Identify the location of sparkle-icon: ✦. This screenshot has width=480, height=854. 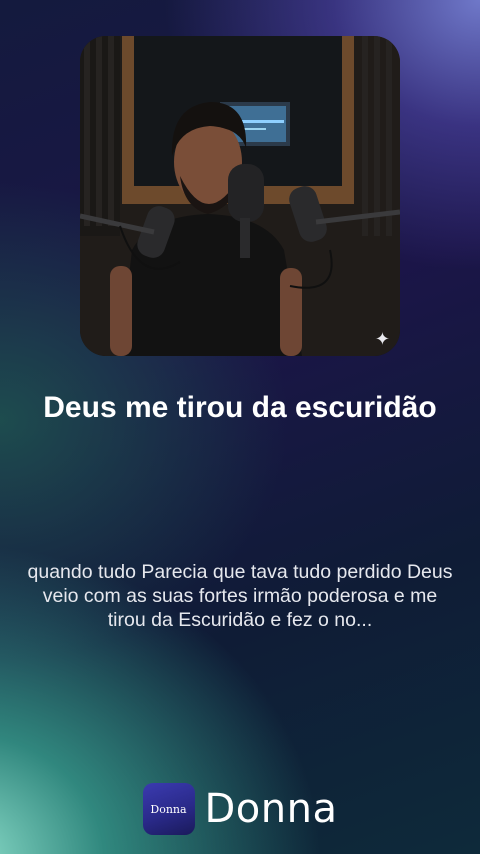
(382, 339).